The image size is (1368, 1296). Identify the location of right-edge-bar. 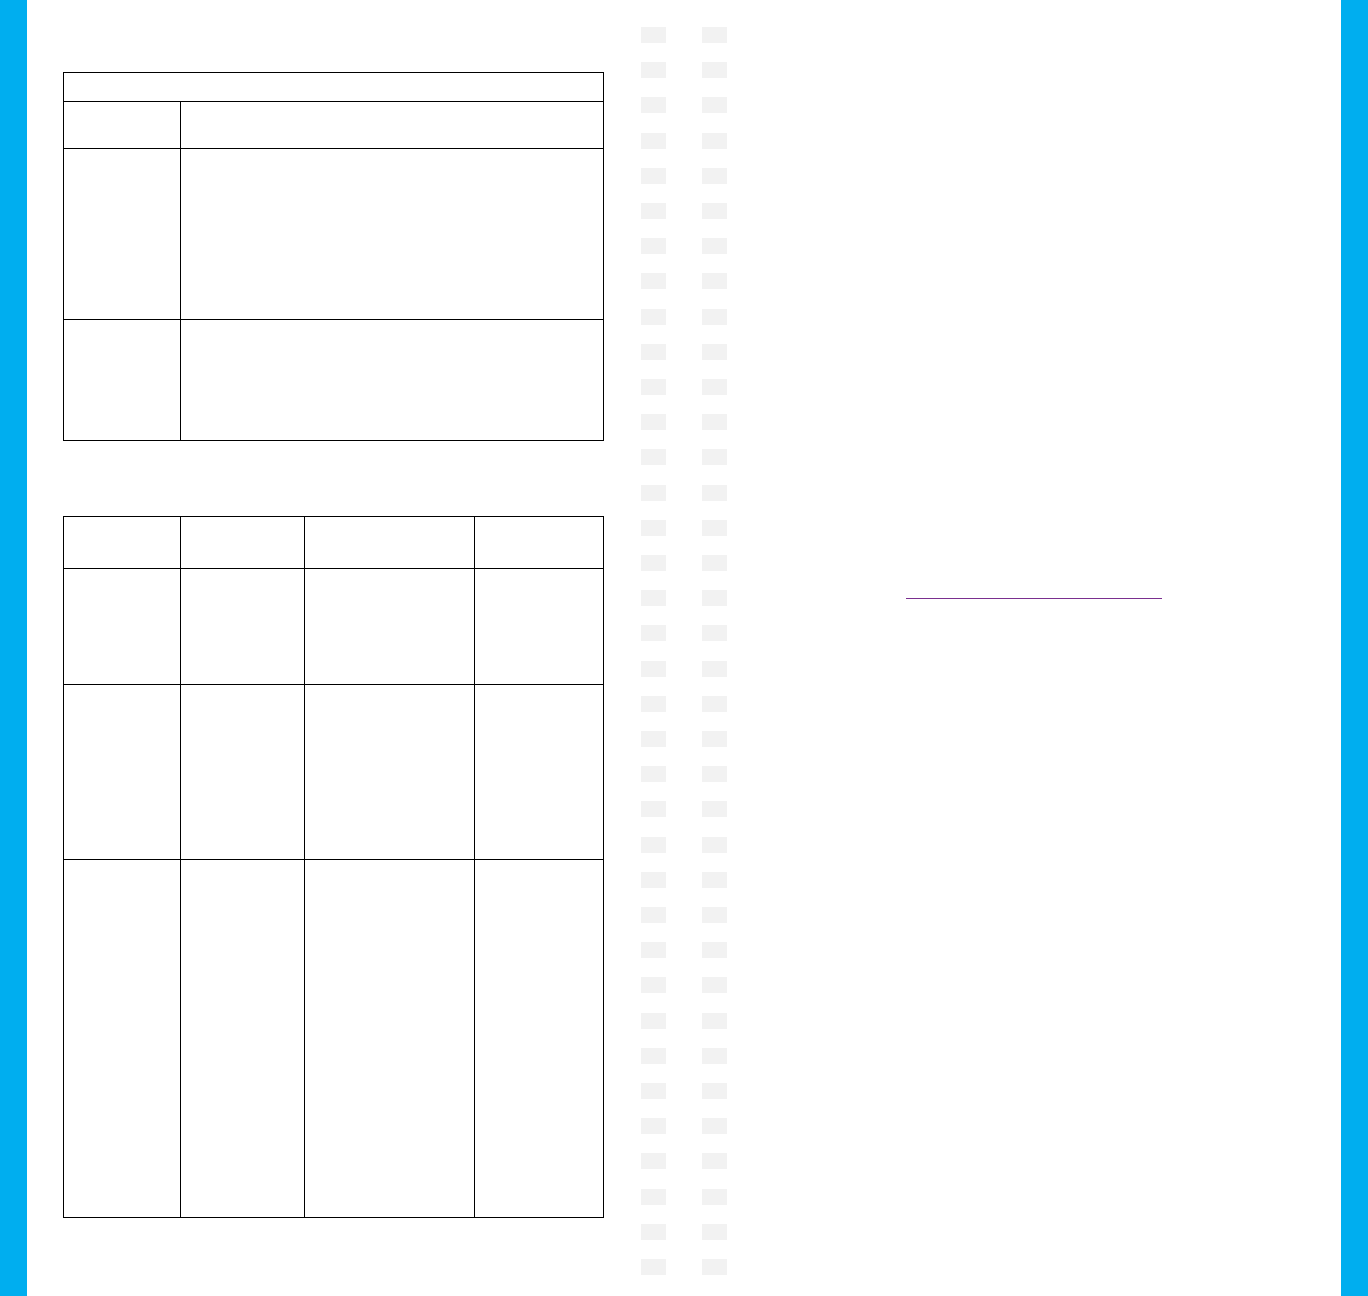
(1354, 648).